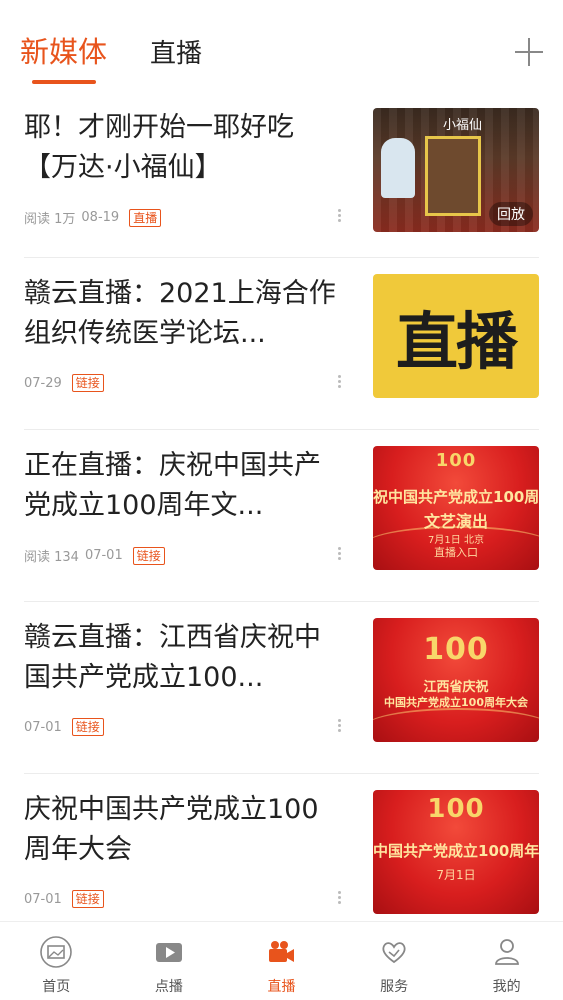  I want to click on photo-icon, so click(56, 952).